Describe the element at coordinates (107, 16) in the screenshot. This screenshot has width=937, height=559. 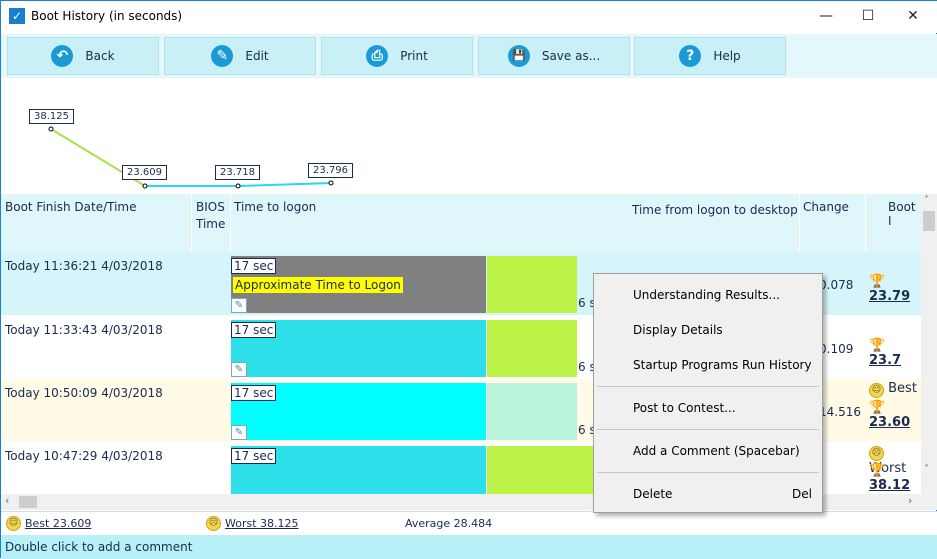
I see `window-title: Boot History (in seconds)` at that location.